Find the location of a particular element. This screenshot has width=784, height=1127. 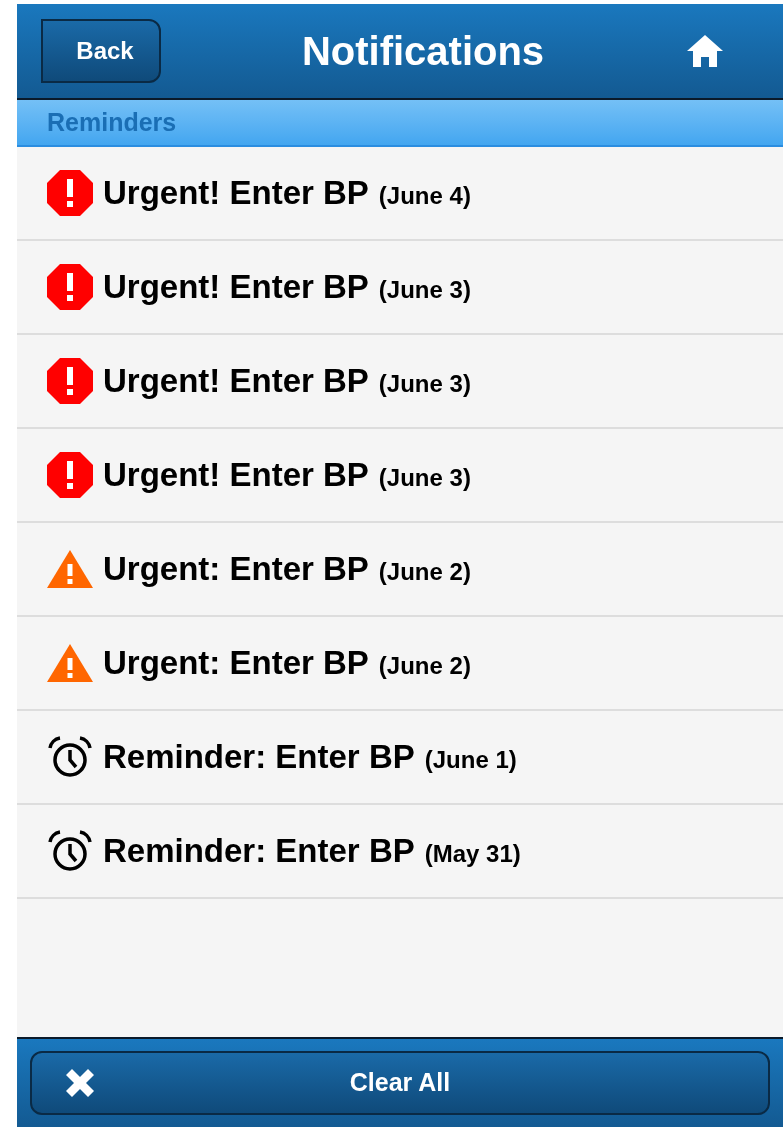

page-title: Notifications is located at coordinates (423, 51).